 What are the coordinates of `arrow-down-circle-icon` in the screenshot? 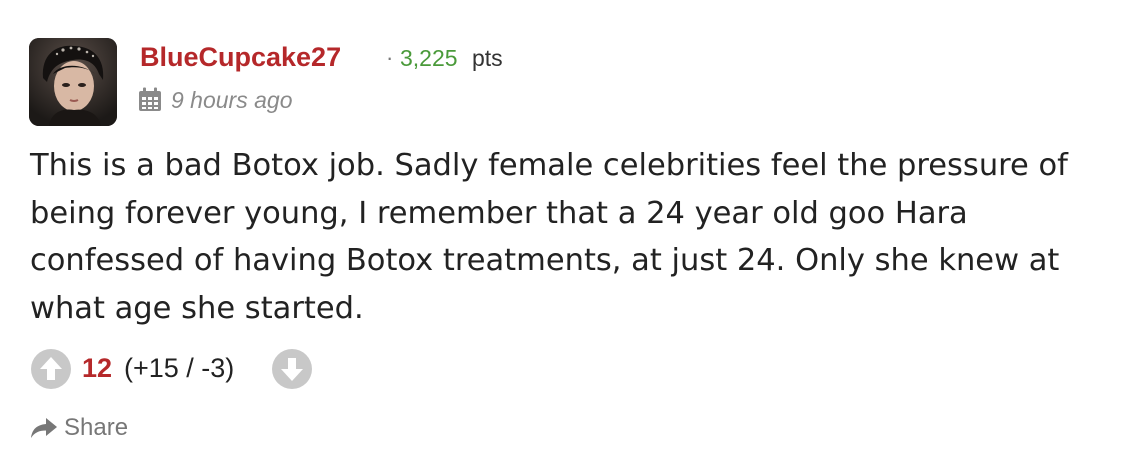 It's located at (292, 369).